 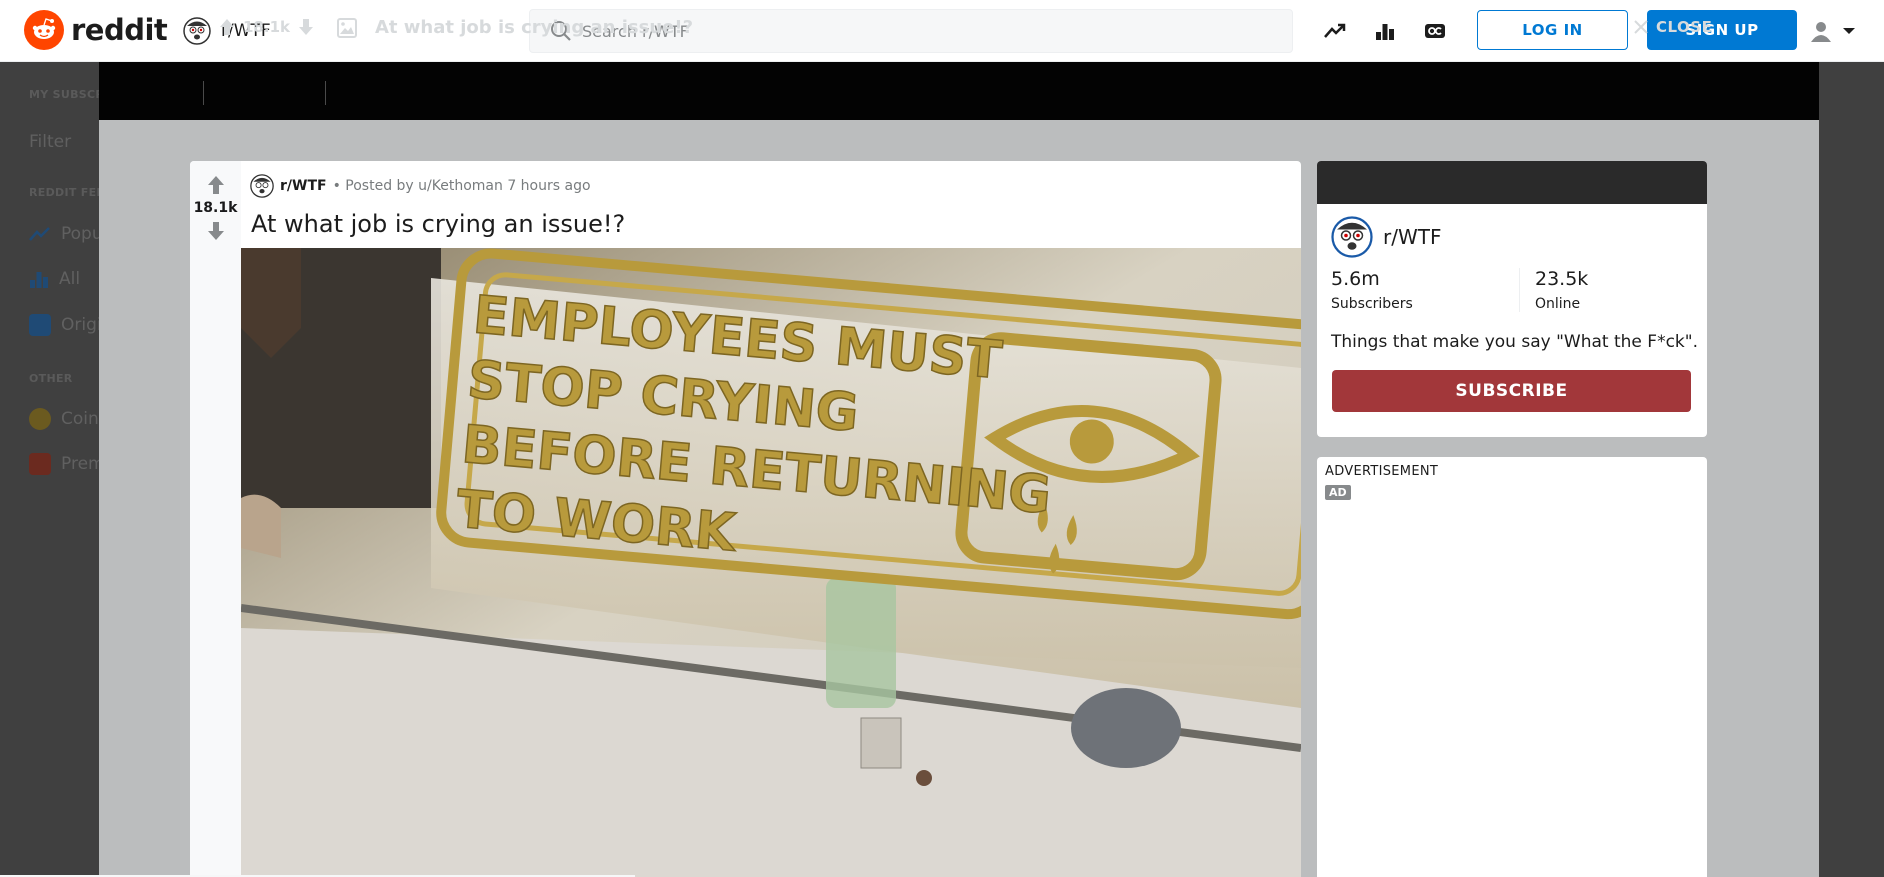 I want to click on sidebar-item-premium: Premium, so click(x=64, y=464).